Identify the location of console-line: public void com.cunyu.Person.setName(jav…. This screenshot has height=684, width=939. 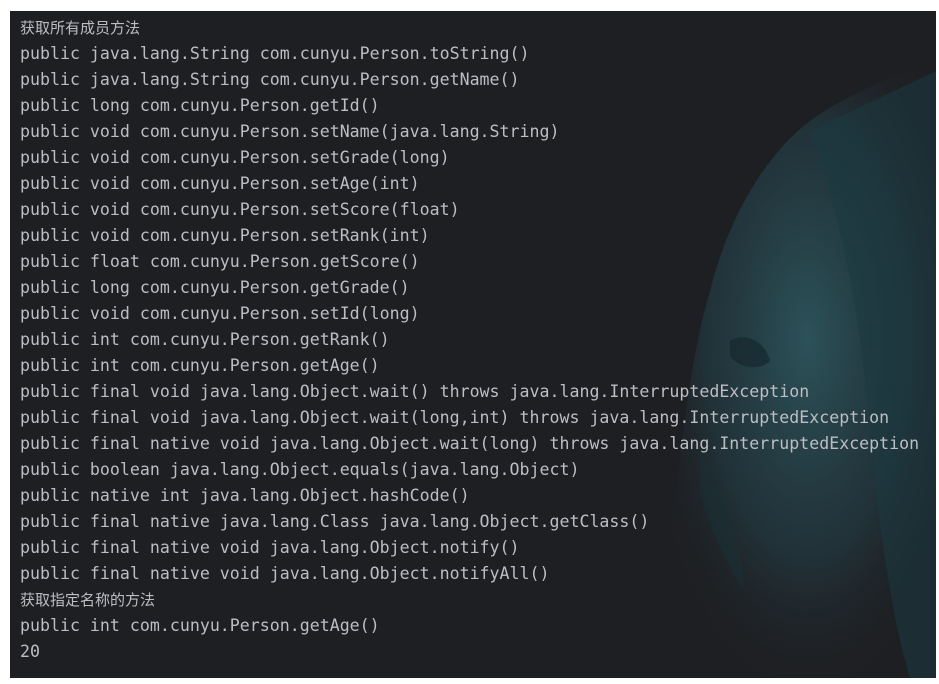
(290, 131).